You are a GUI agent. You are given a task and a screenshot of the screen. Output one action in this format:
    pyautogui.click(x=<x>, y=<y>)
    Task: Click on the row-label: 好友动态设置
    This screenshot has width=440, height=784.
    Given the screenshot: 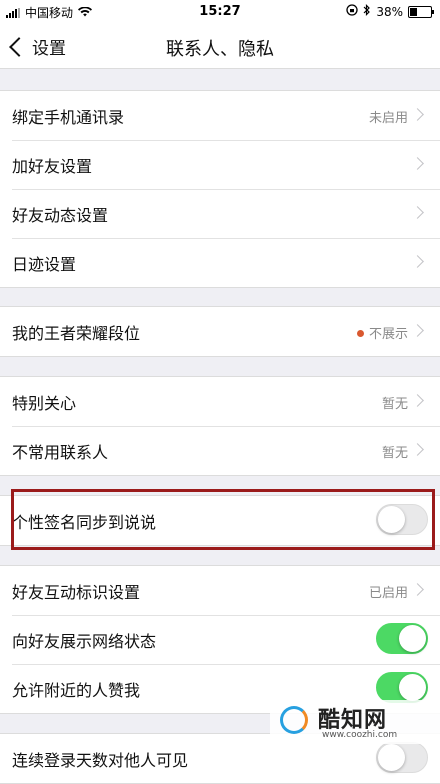 What is the action you would take?
    pyautogui.click(x=60, y=215)
    